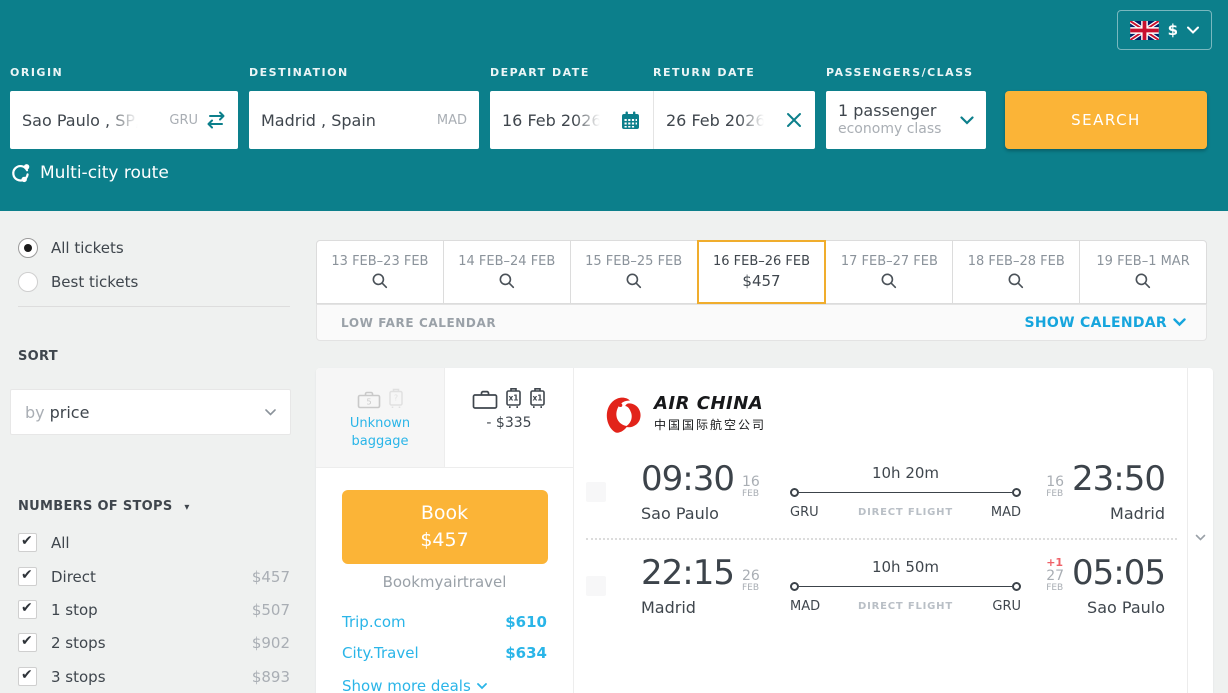  What do you see at coordinates (380, 418) in the screenshot?
I see `baggage-tab-unknown: 5 ? Unknown baggage` at bounding box center [380, 418].